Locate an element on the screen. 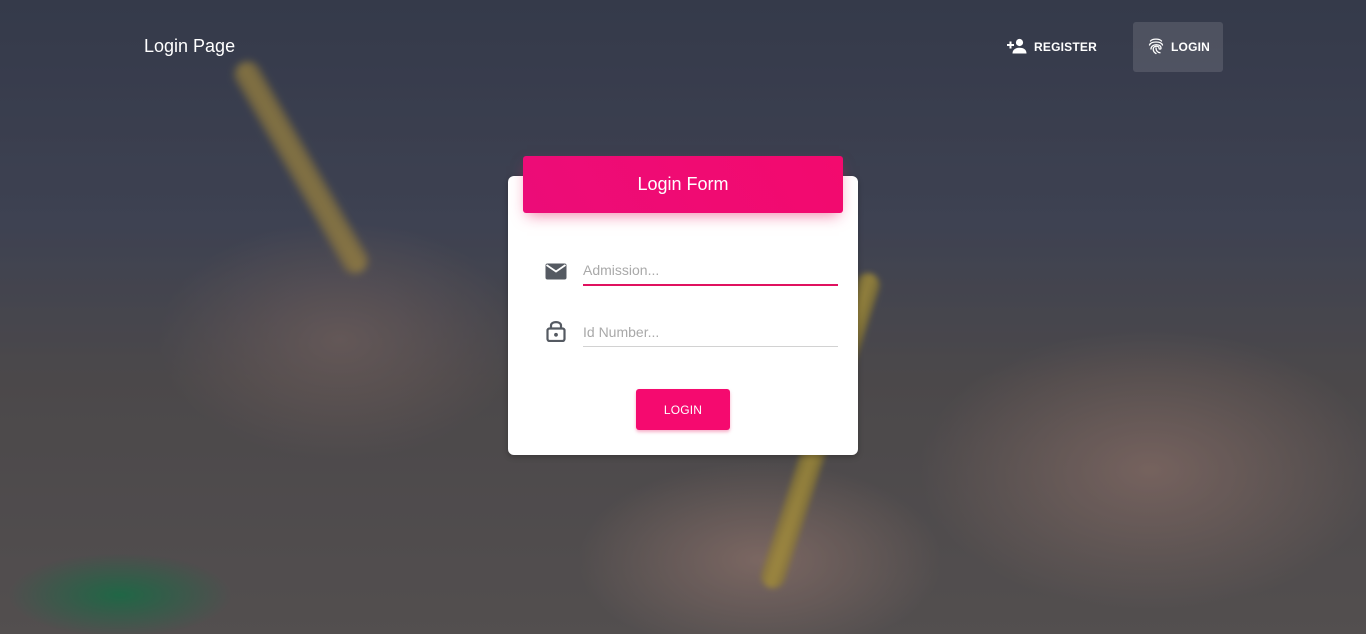 This screenshot has height=634, width=1366. id-number-input is located at coordinates (710, 332).